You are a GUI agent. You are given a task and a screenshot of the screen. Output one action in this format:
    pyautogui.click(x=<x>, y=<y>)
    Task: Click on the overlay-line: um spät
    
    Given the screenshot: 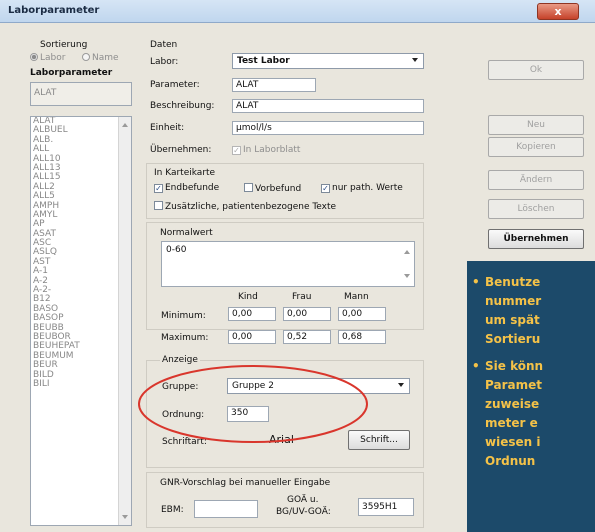 What is the action you would take?
    pyautogui.click(x=512, y=320)
    